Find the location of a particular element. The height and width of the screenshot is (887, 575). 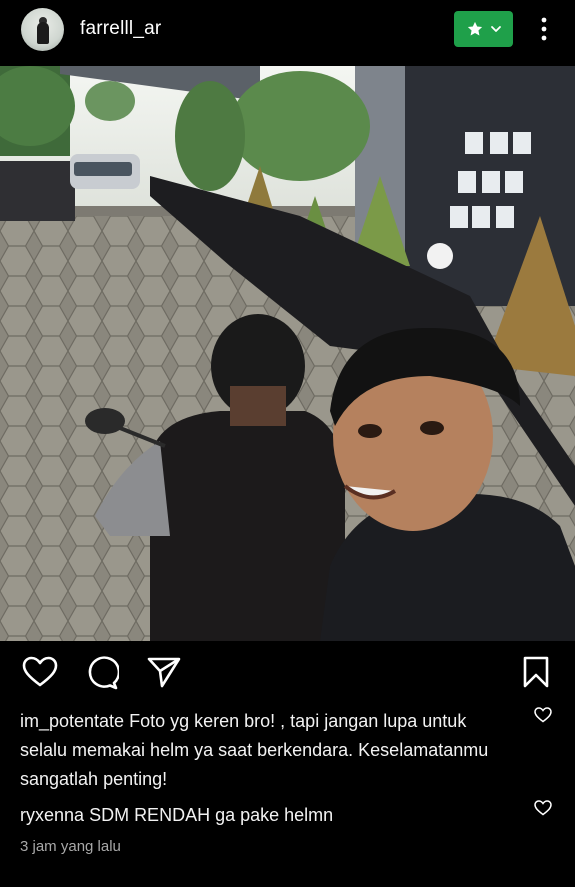

save-button is located at coordinates (536, 674).